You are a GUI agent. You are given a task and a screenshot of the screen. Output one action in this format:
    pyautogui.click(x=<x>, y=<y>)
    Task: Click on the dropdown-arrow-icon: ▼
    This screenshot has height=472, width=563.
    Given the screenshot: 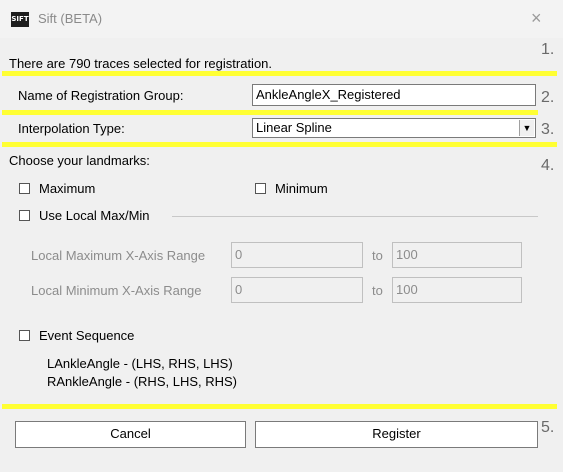 What is the action you would take?
    pyautogui.click(x=526, y=128)
    